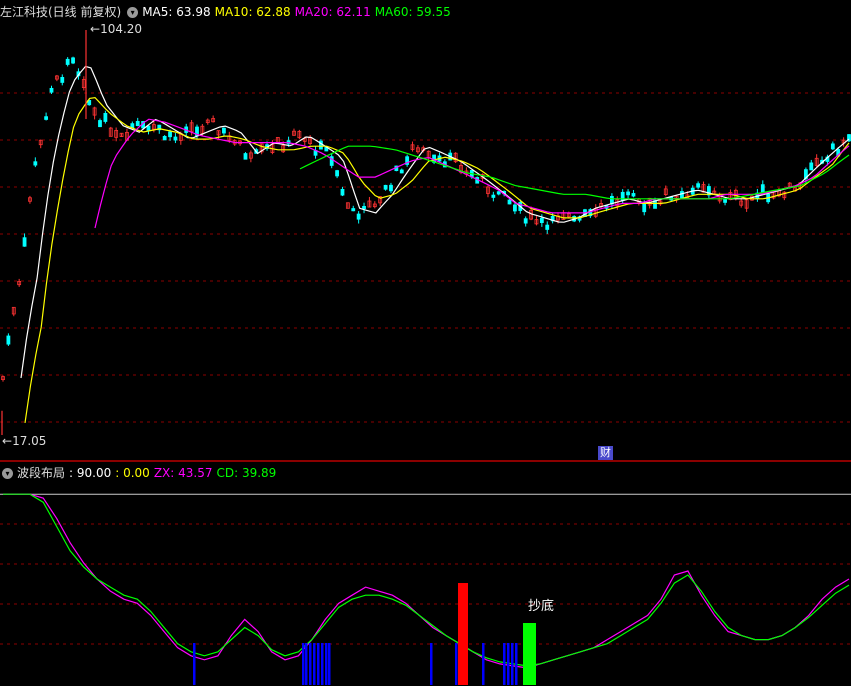  What do you see at coordinates (463, 634) in the screenshot?
I see `buy-signal-bar` at bounding box center [463, 634].